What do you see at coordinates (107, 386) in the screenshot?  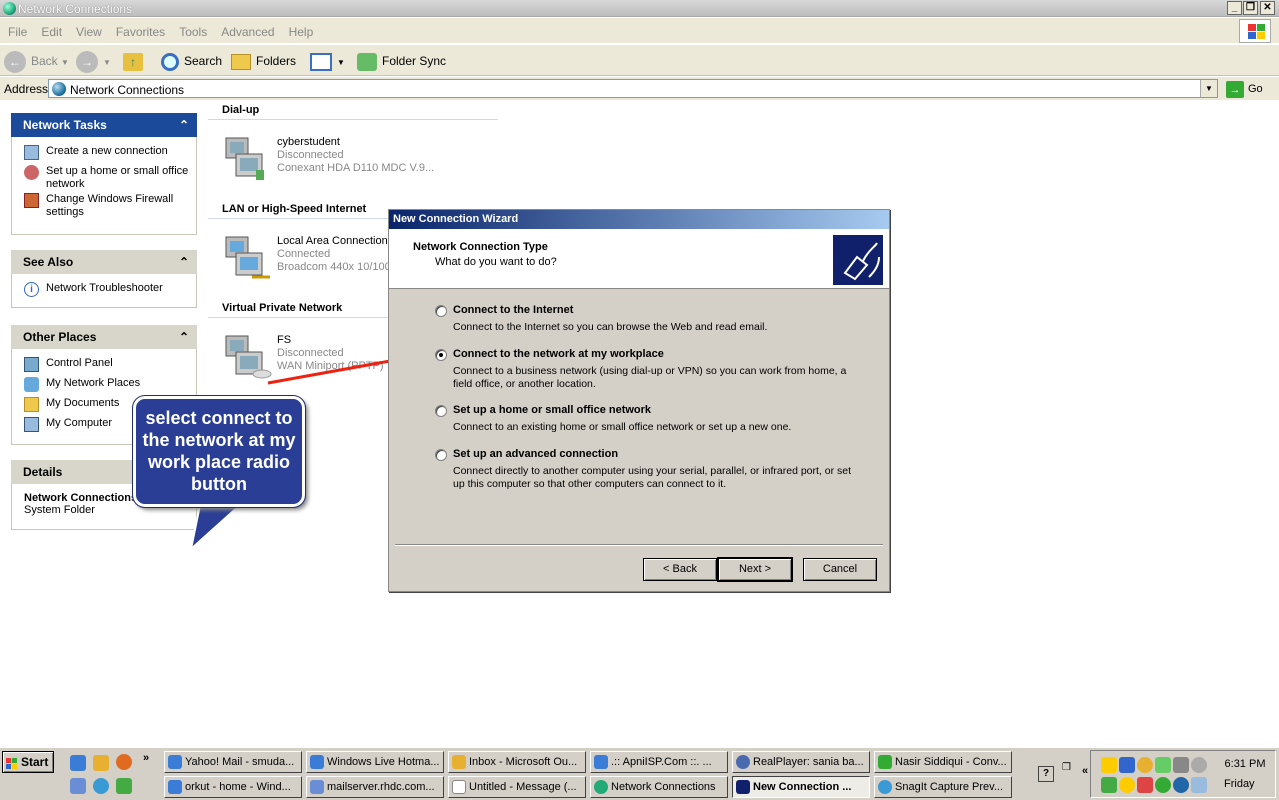 I see `my-network-places-link: My Network Places` at bounding box center [107, 386].